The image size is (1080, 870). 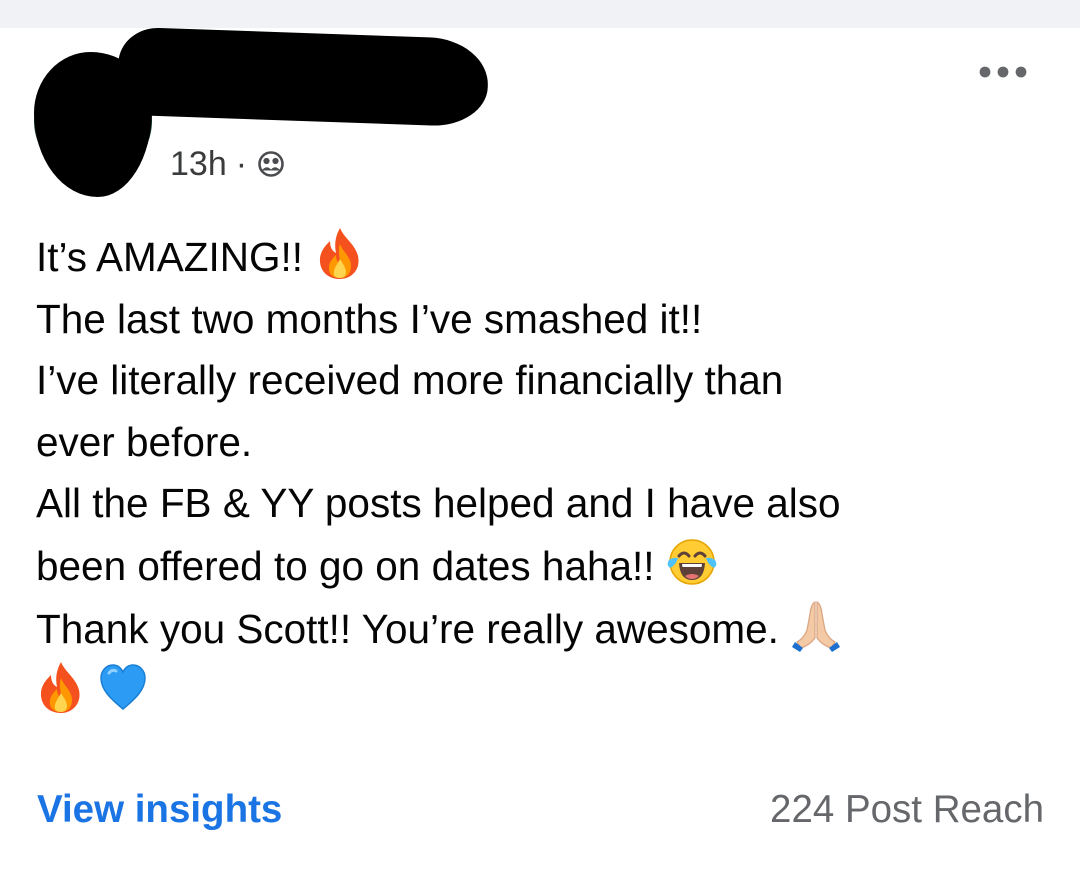 I want to click on post-line-text: It’s AMAZING!!, so click(x=170, y=257).